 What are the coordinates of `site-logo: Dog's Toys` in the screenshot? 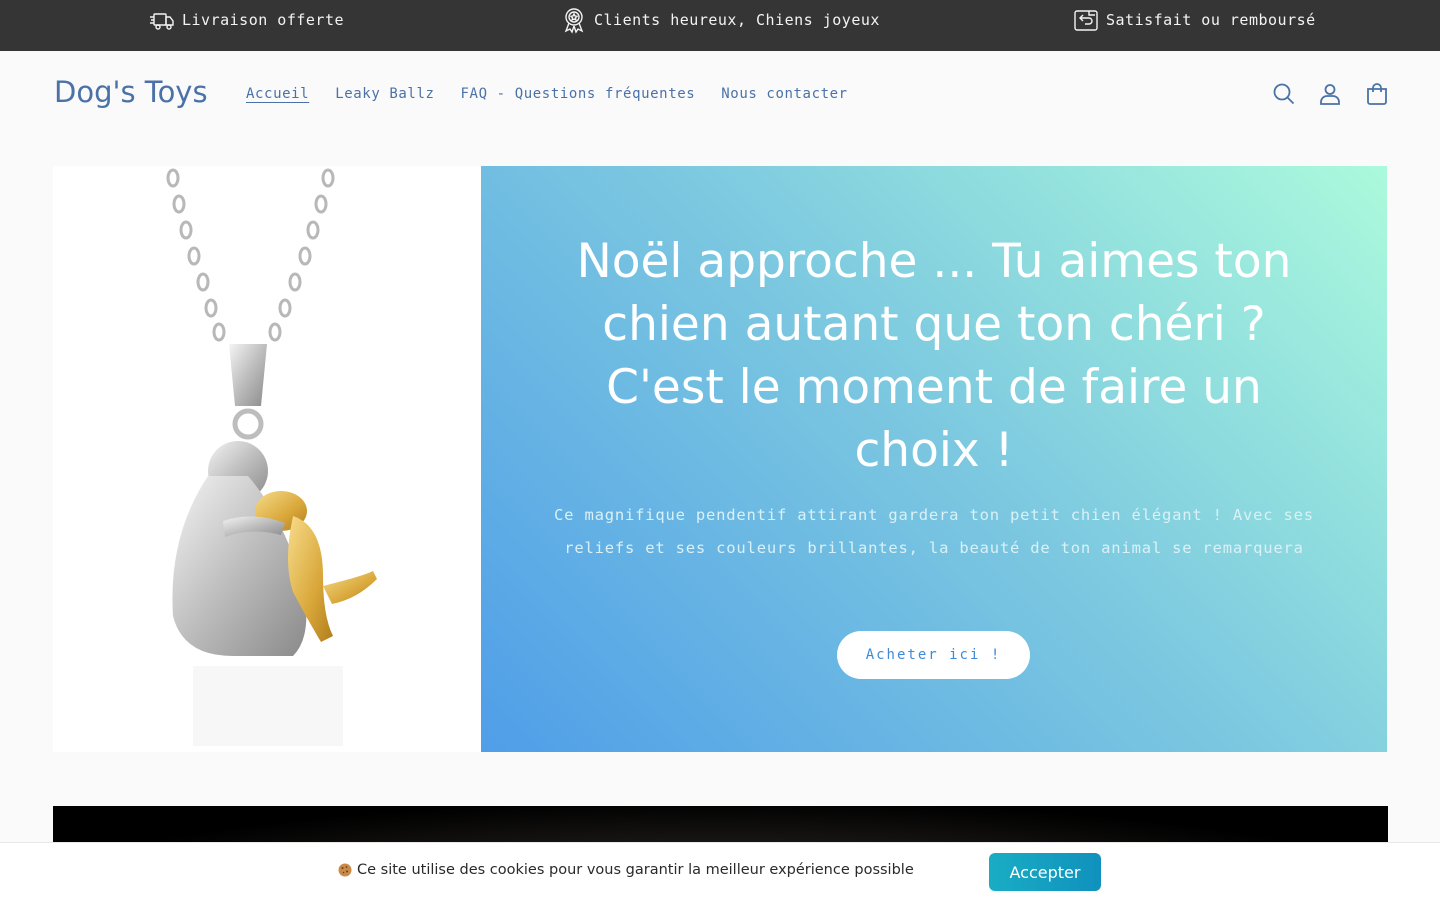 It's located at (131, 92).